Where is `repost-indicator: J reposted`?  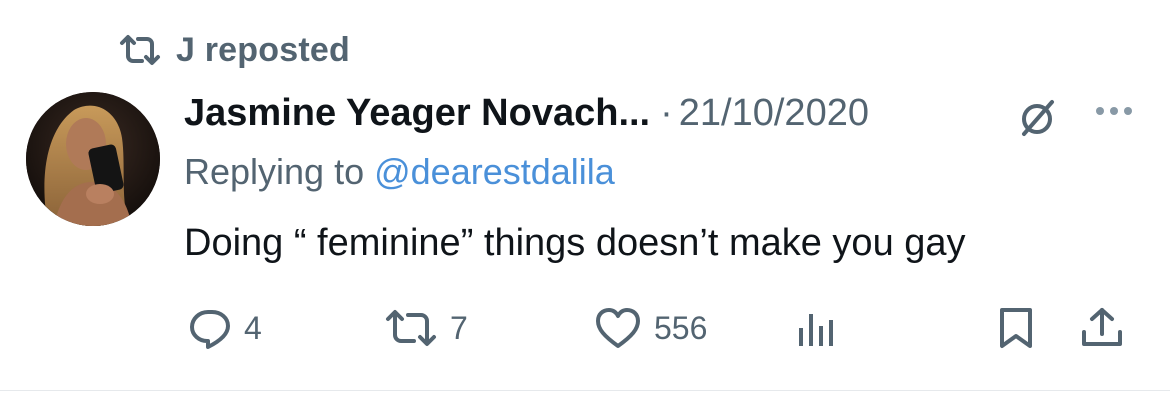 repost-indicator: J reposted is located at coordinates (234, 50).